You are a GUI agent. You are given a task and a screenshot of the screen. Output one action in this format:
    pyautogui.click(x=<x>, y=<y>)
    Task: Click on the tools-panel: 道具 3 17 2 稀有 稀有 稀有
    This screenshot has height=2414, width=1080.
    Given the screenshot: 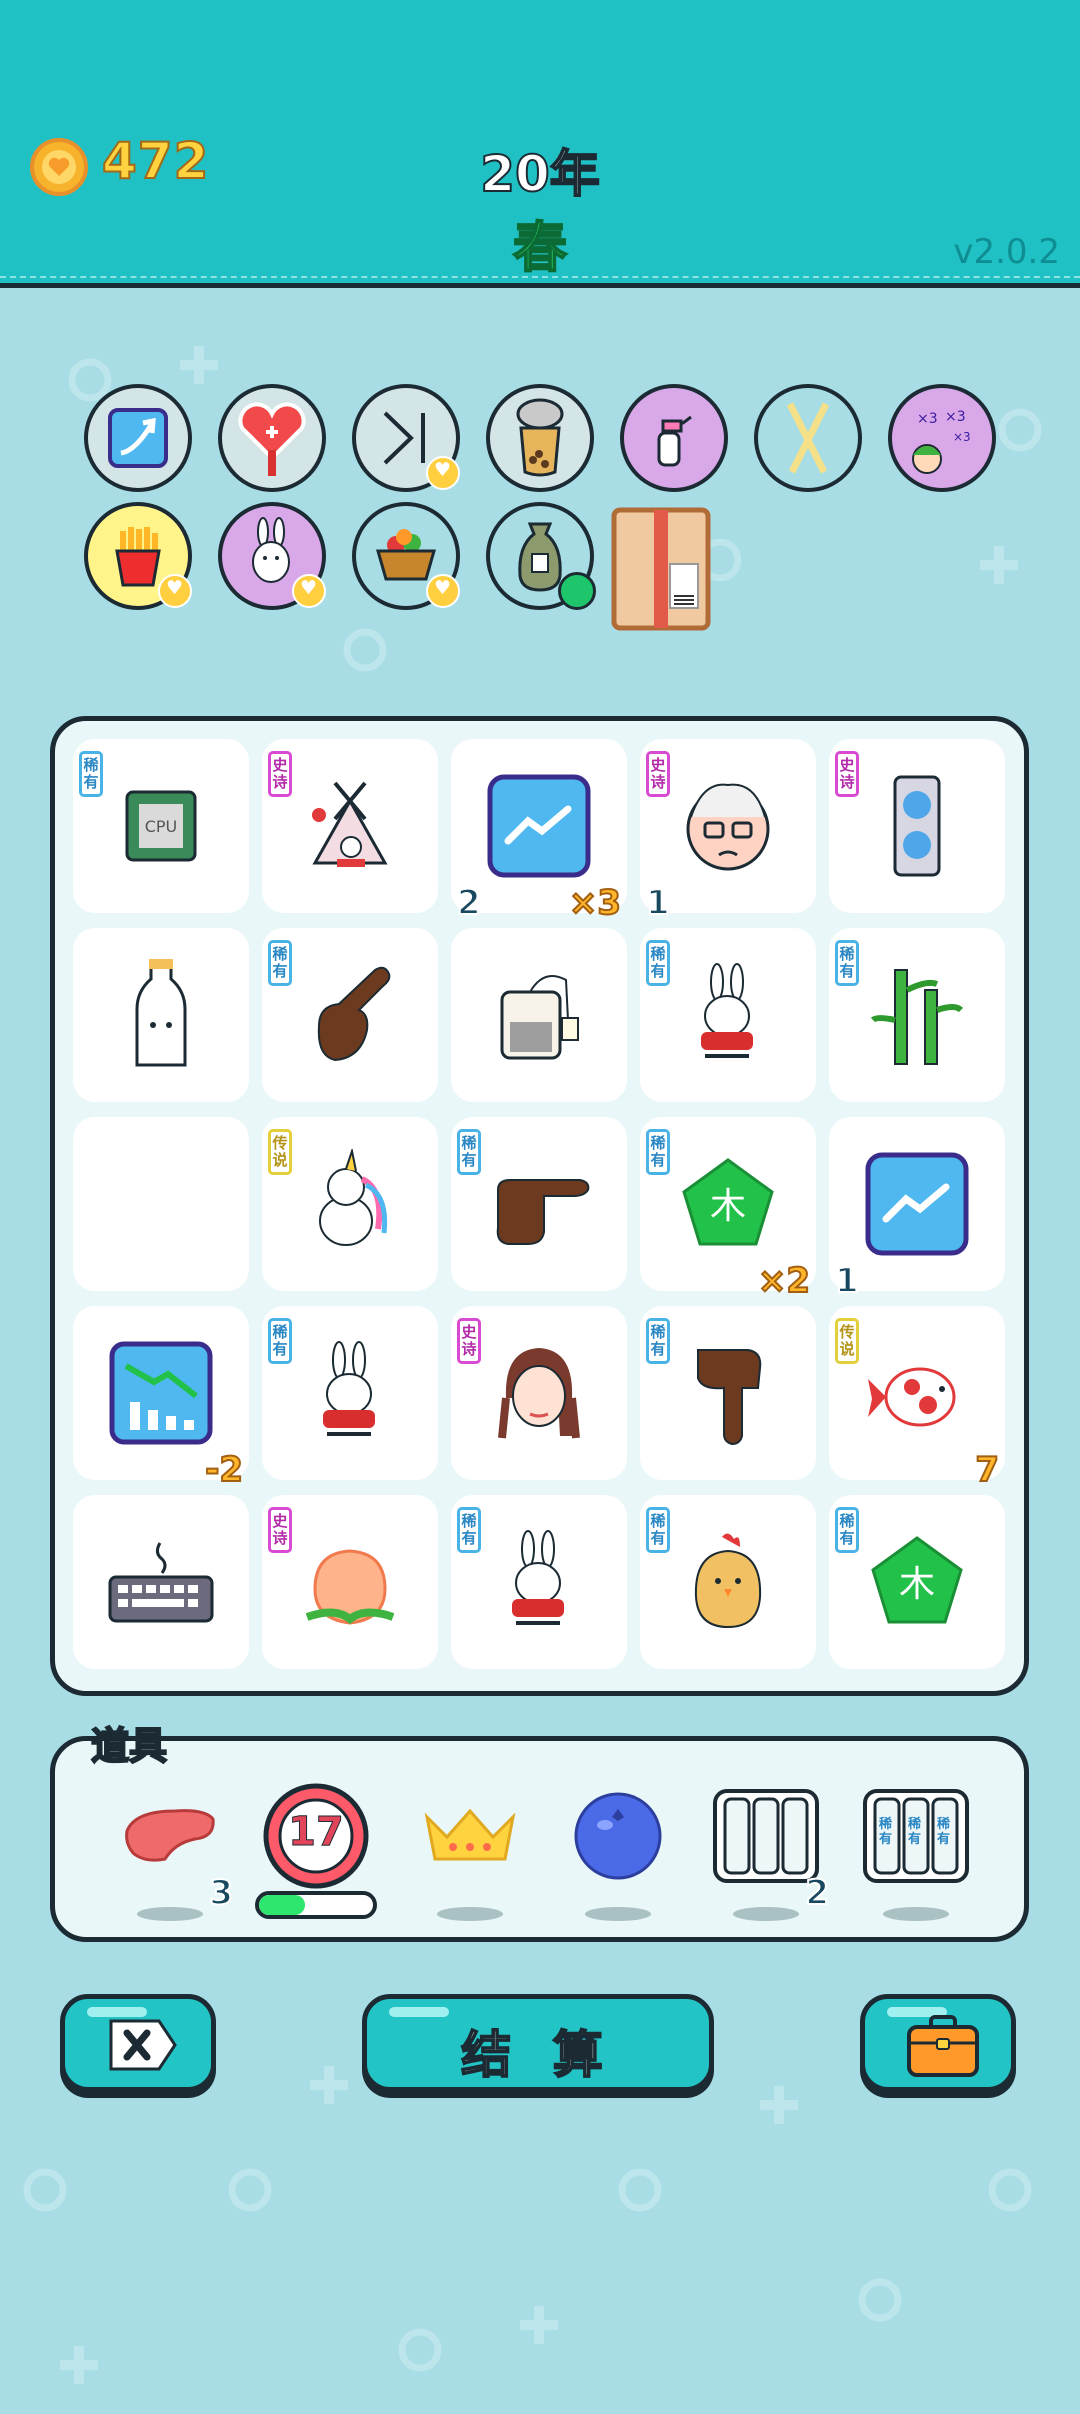 What is the action you would take?
    pyautogui.click(x=539, y=1832)
    